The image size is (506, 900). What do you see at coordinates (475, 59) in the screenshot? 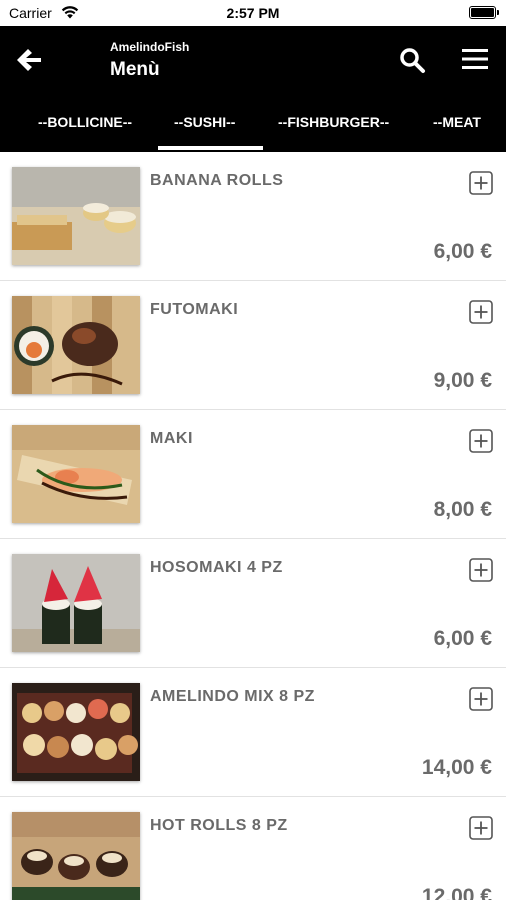
I see `hamburger-menu-icon` at bounding box center [475, 59].